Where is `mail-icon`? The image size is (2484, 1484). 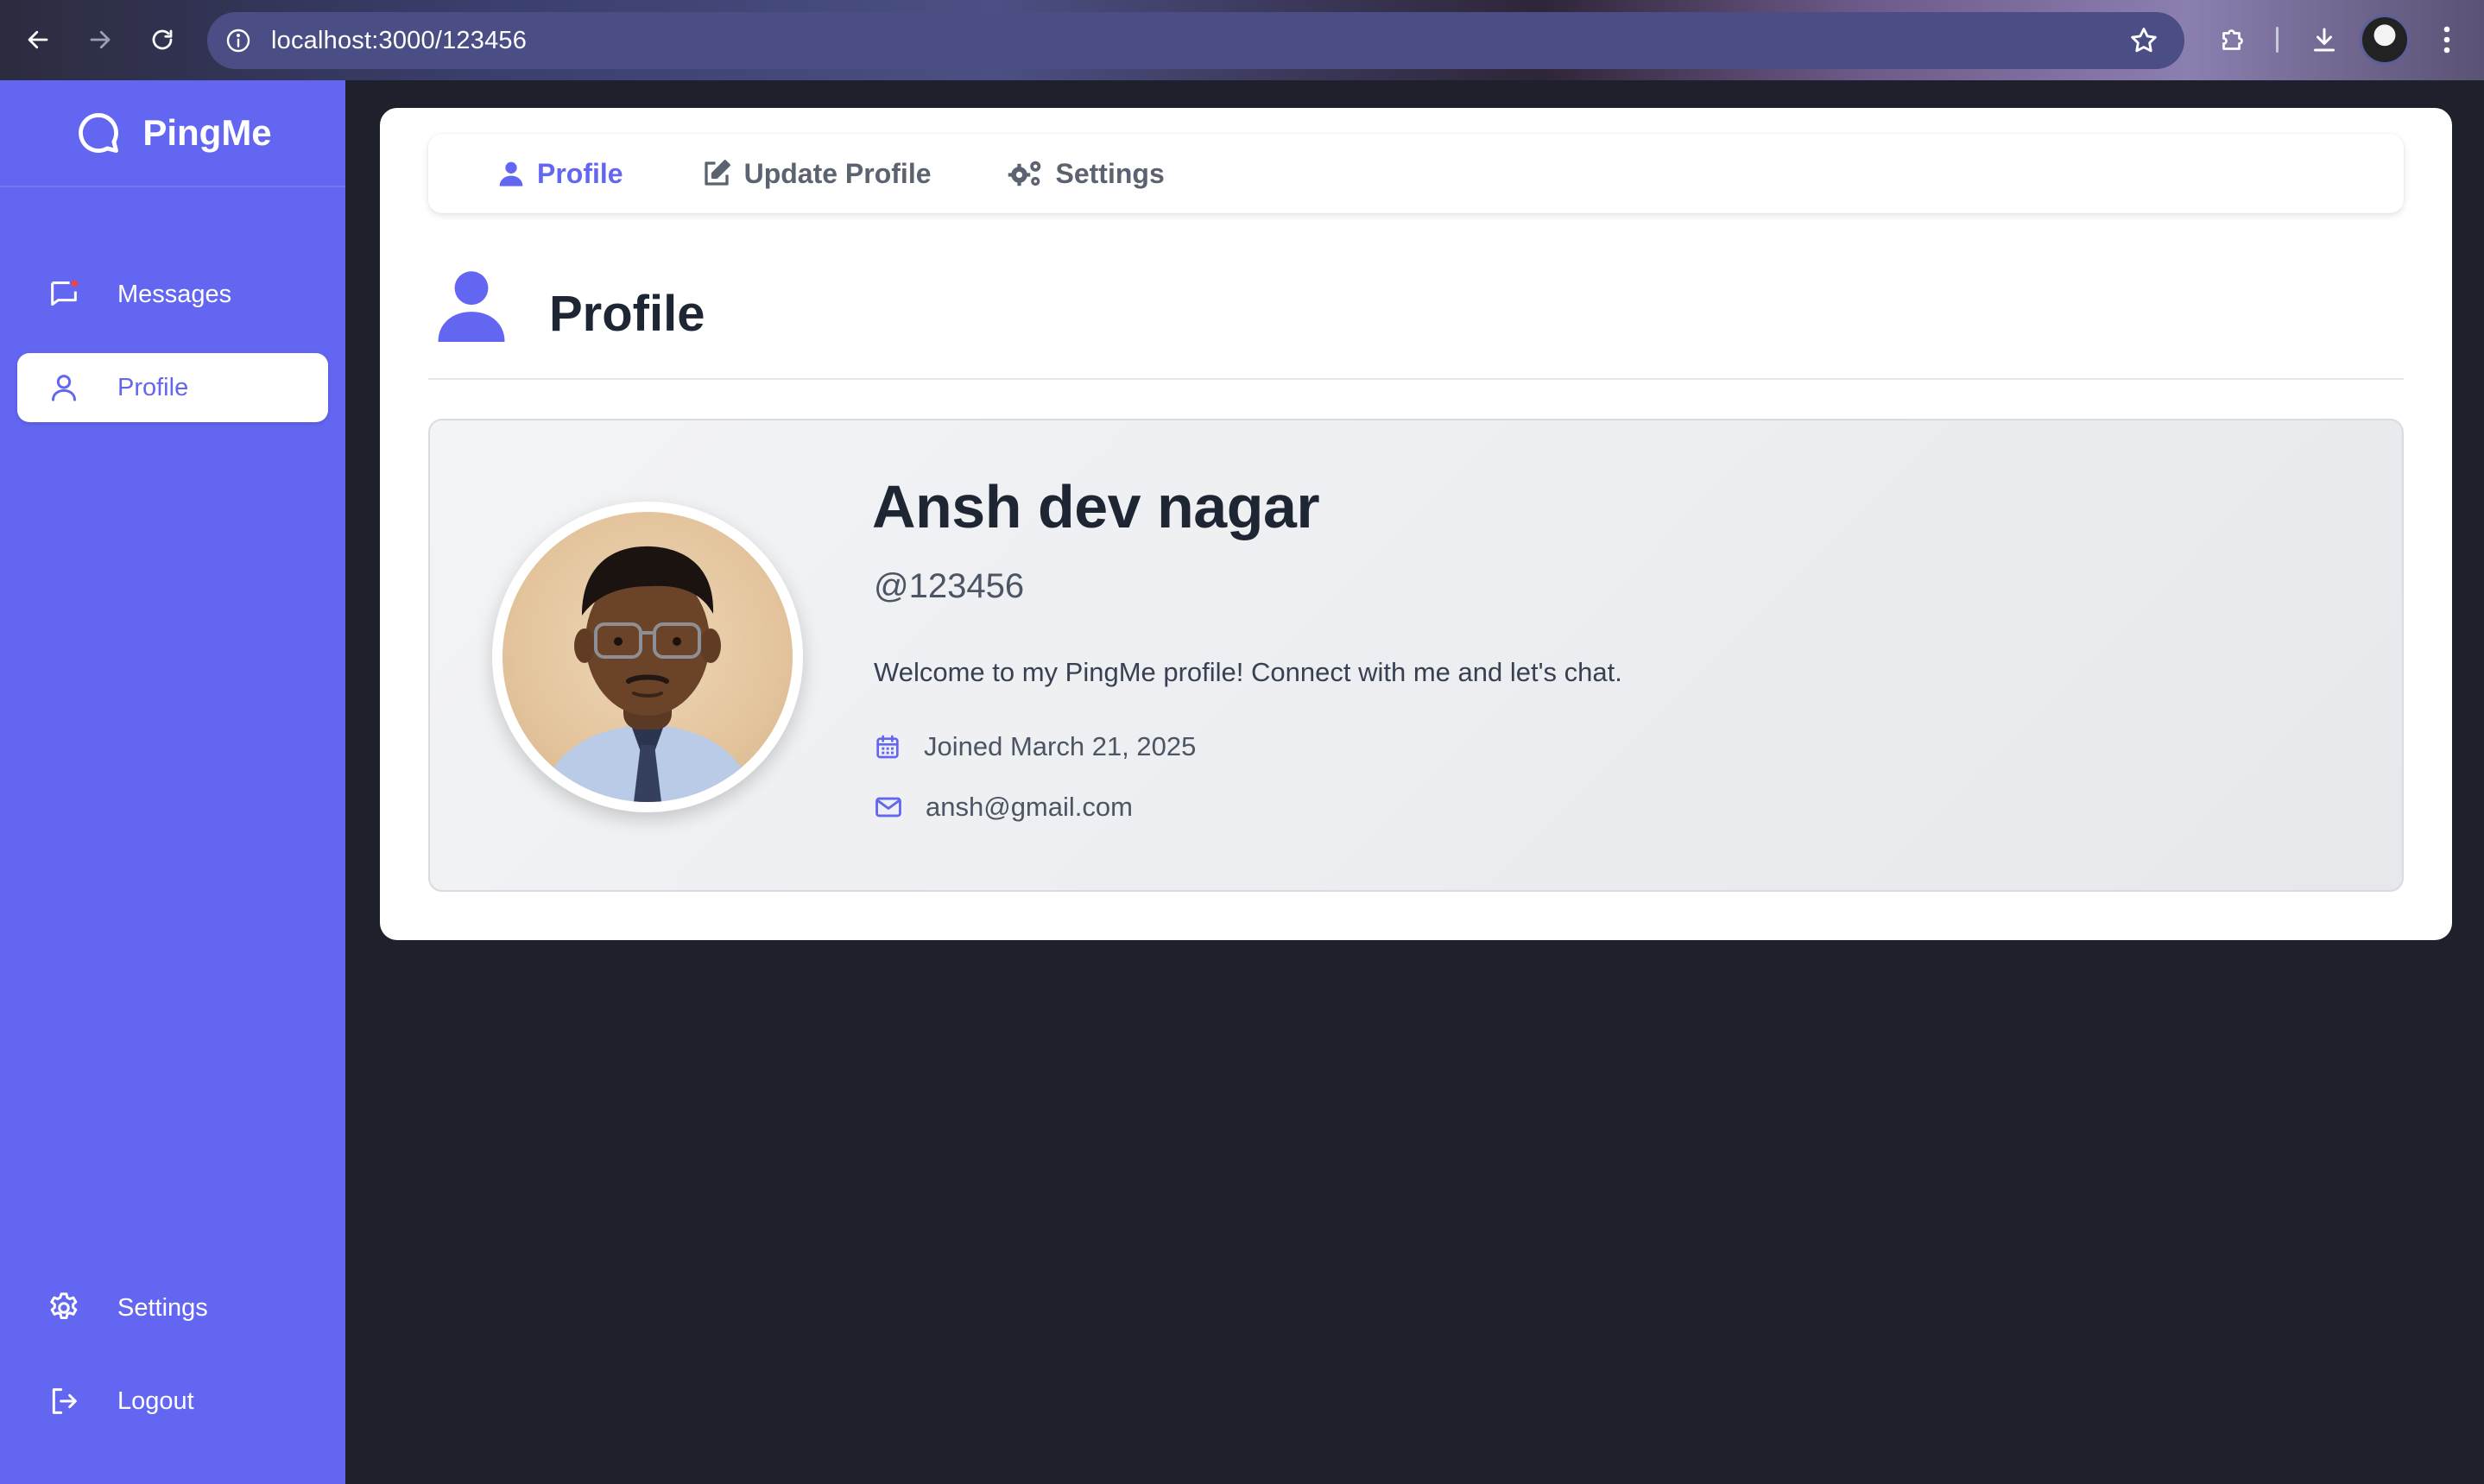 mail-icon is located at coordinates (888, 807).